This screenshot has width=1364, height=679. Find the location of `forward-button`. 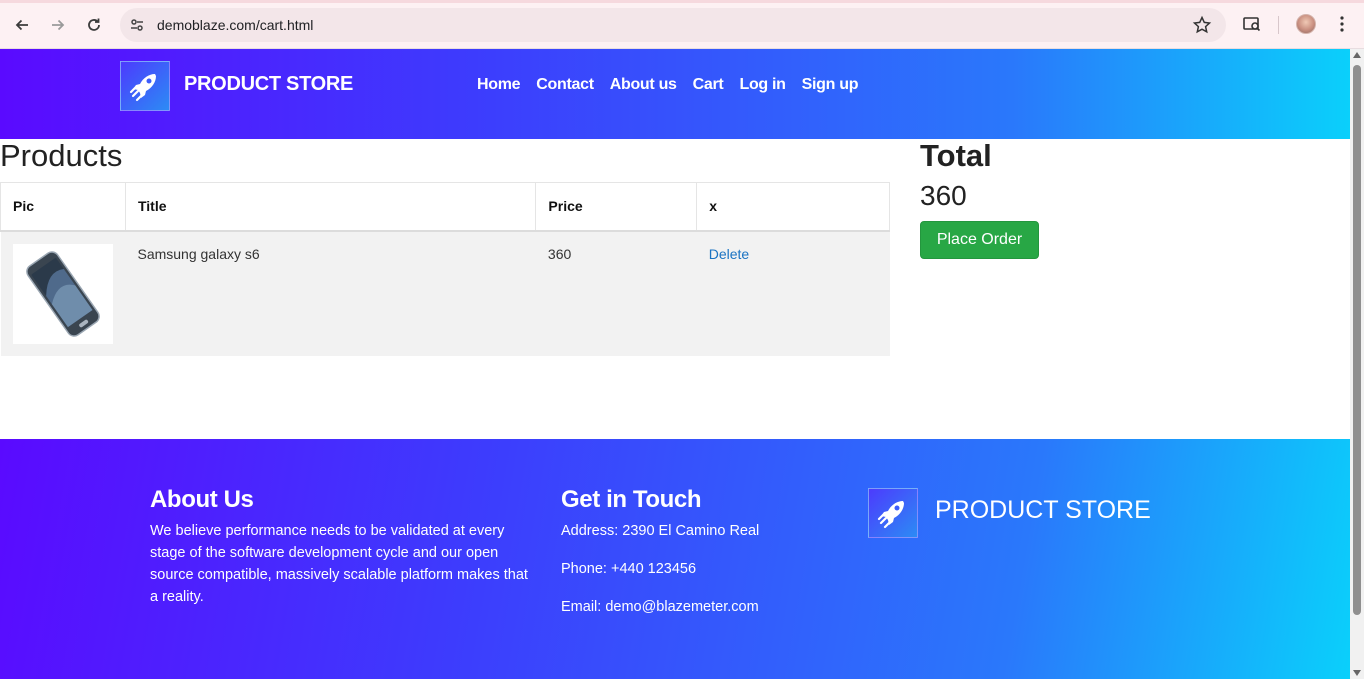

forward-button is located at coordinates (58, 25).